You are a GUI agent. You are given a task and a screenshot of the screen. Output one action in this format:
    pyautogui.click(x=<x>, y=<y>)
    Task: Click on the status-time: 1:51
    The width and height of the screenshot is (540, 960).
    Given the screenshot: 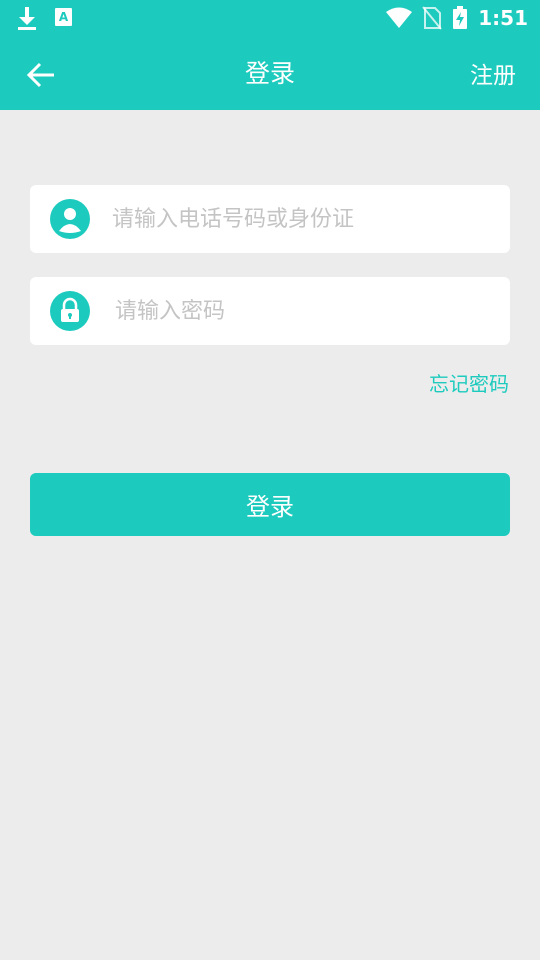 What is the action you would take?
    pyautogui.click(x=503, y=18)
    